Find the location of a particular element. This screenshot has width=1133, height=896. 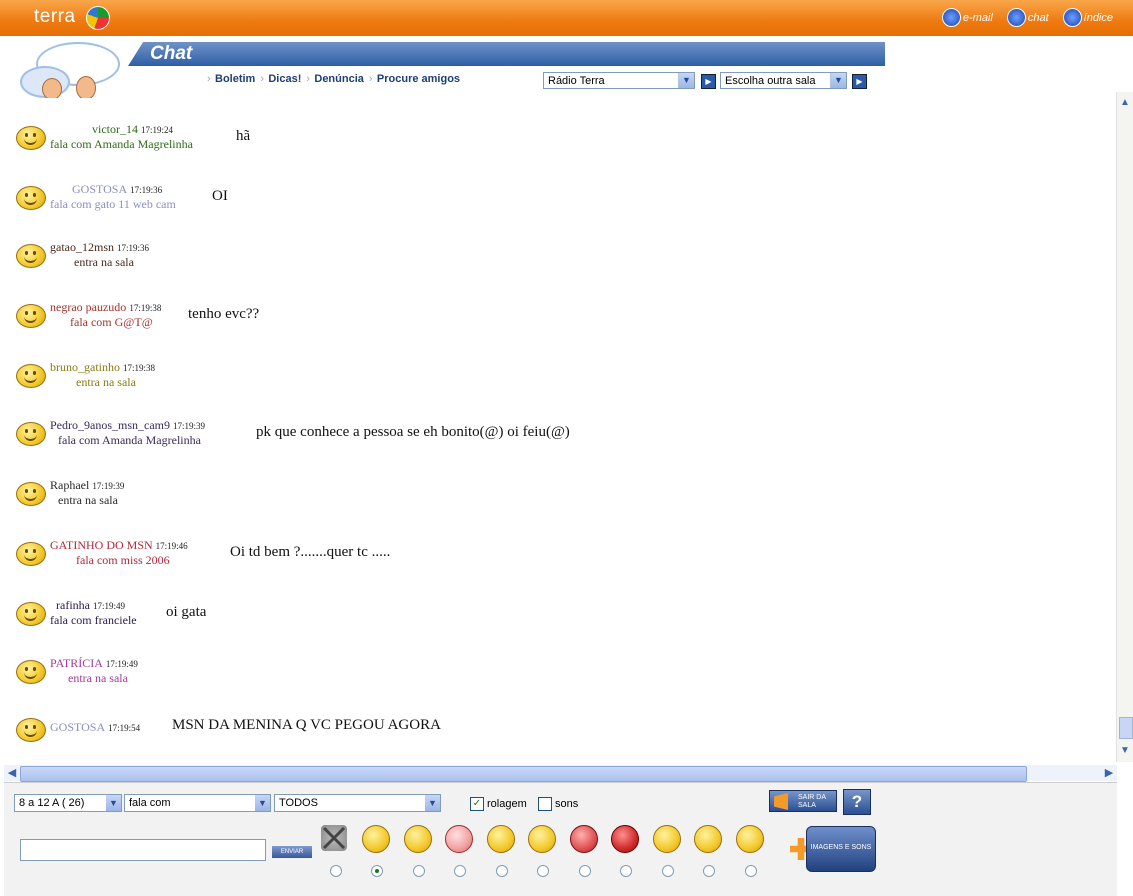

mode-select: fala com ▼ is located at coordinates (197, 803).